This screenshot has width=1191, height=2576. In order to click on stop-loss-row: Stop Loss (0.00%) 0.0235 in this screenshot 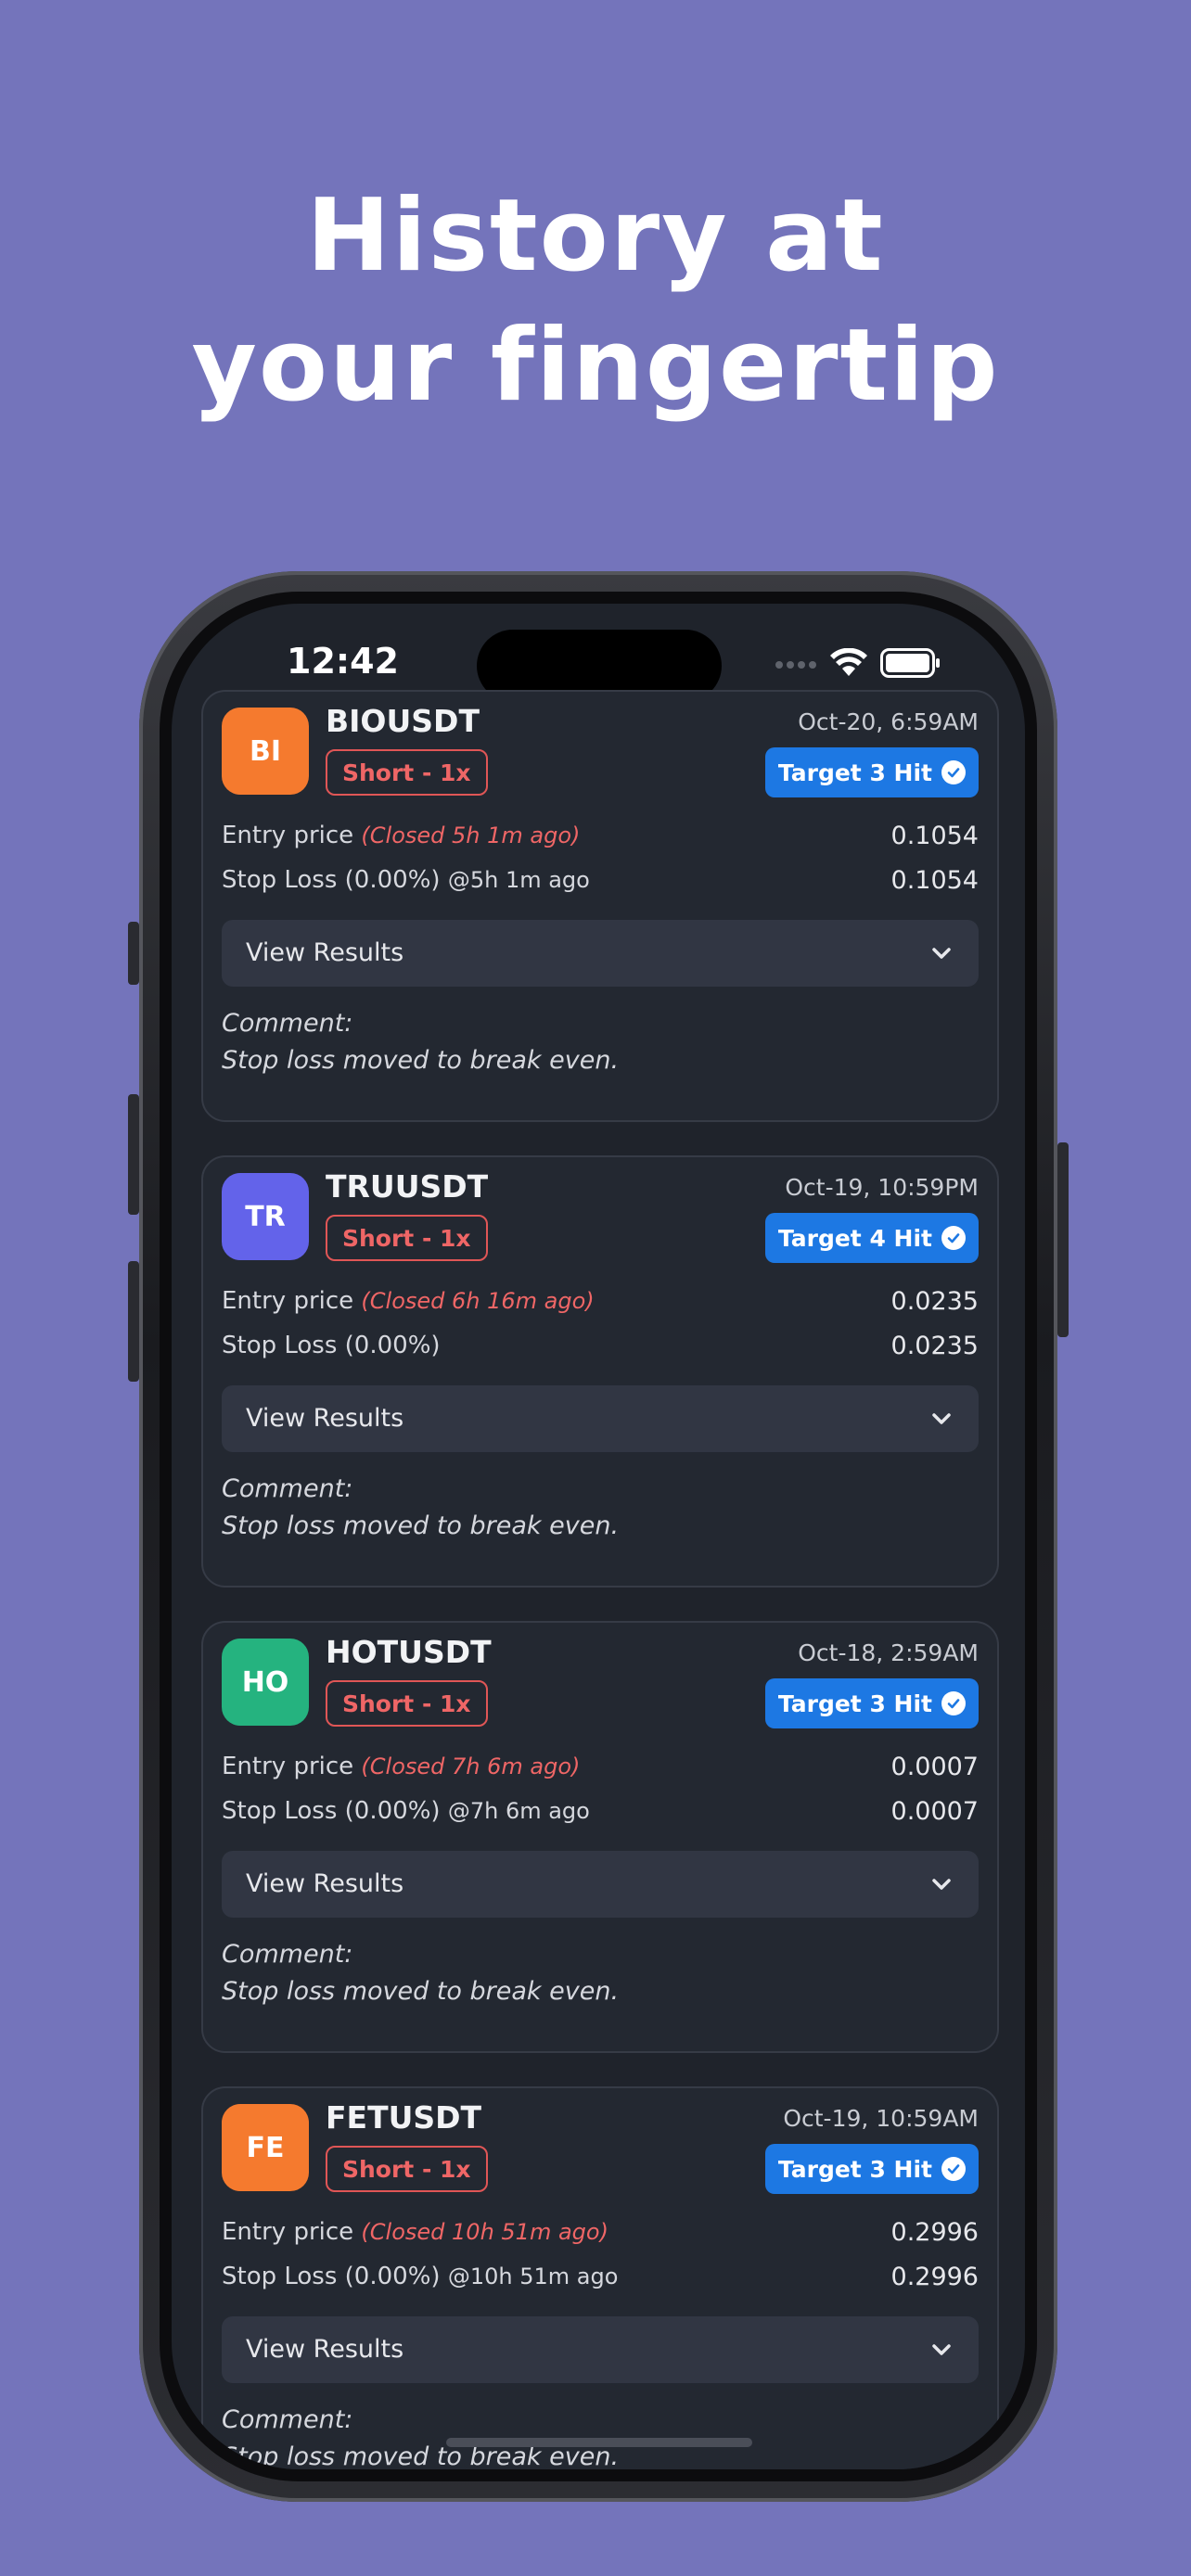, I will do `click(600, 1351)`.